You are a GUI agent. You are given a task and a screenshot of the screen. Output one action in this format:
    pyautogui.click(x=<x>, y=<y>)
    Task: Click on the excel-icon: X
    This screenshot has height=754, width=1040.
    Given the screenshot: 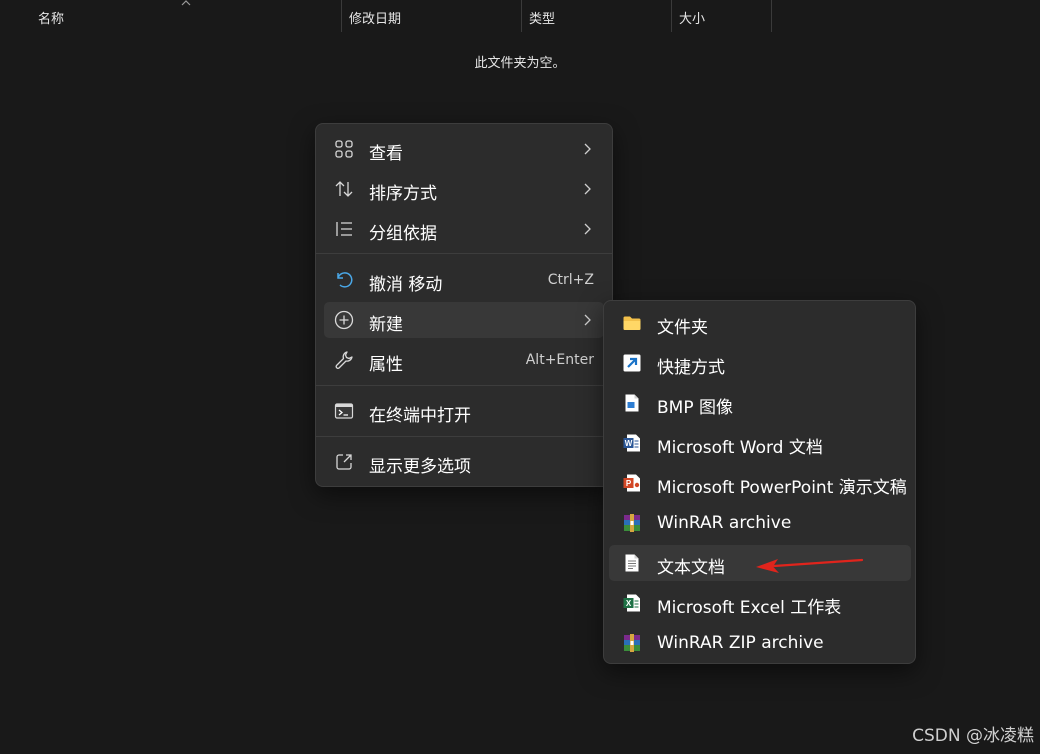 What is the action you would take?
    pyautogui.click(x=631, y=603)
    